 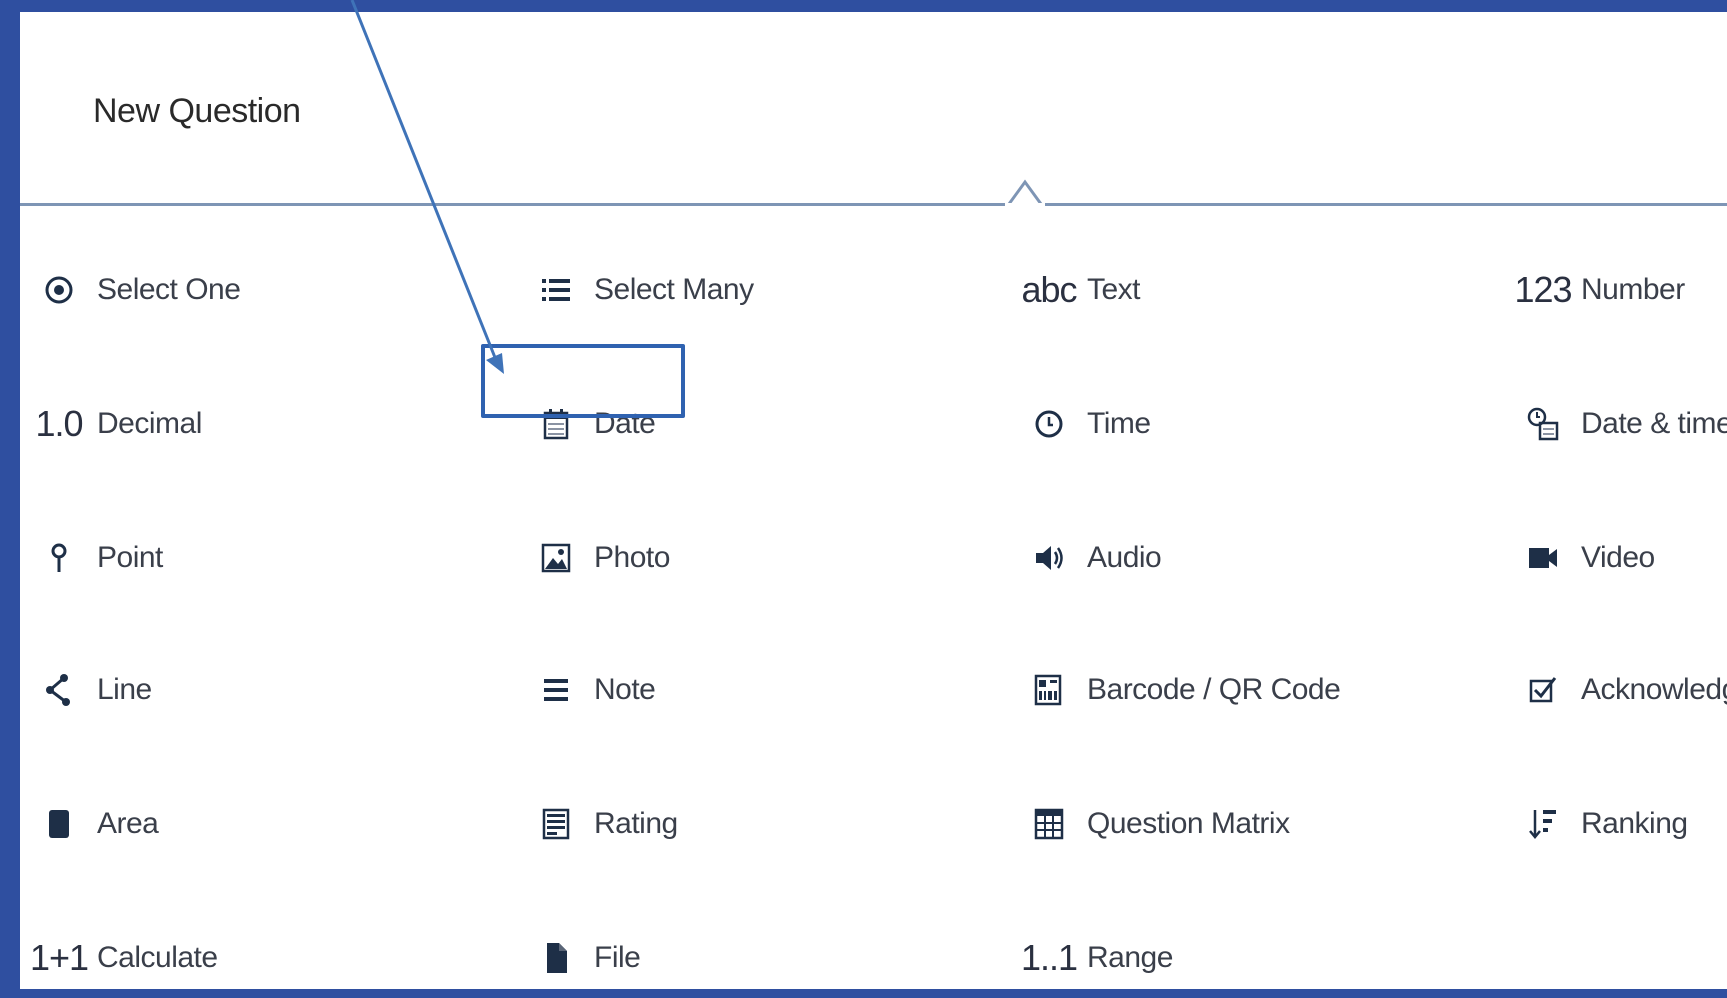 I want to click on question-type-audio: Audio, so click(x=1092, y=558).